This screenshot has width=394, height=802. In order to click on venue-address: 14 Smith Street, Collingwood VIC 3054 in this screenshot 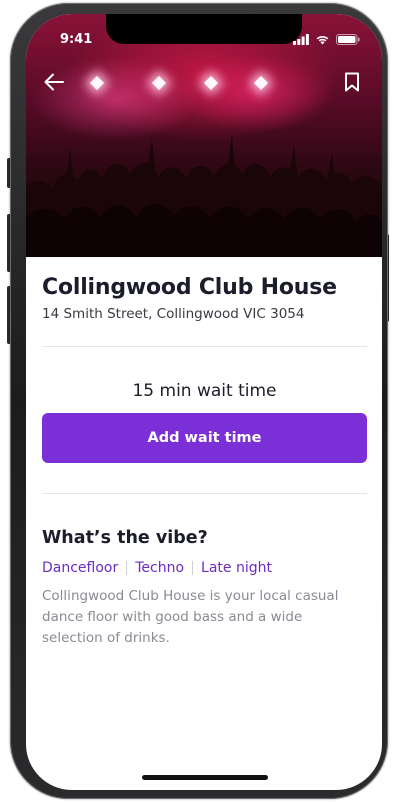, I will do `click(173, 314)`.